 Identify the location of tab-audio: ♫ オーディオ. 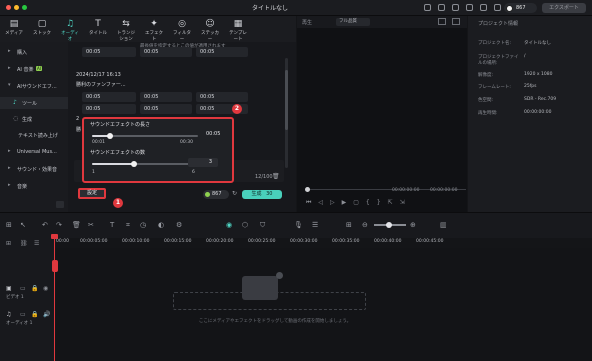
(70, 30).